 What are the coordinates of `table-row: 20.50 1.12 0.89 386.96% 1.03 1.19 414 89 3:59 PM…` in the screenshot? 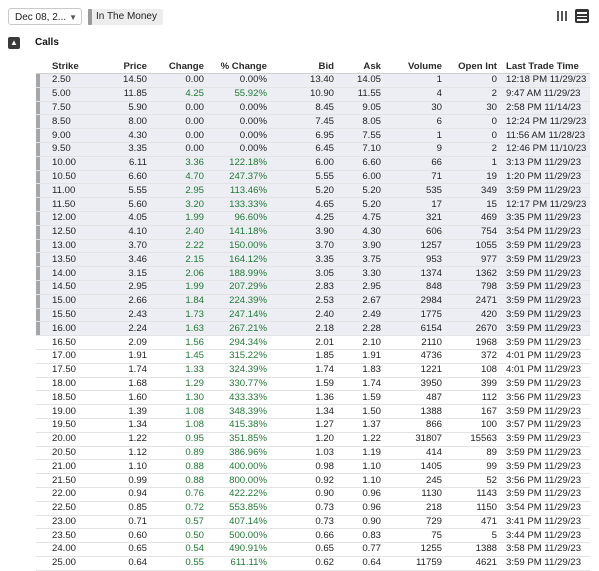 It's located at (313, 453).